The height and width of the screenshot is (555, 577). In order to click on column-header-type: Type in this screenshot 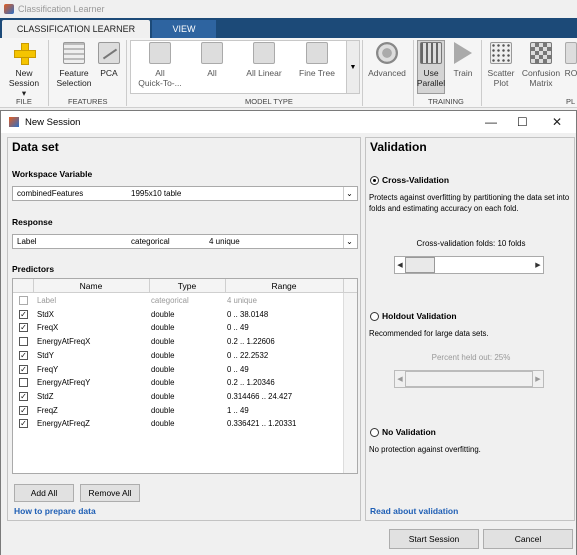, I will do `click(187, 286)`.